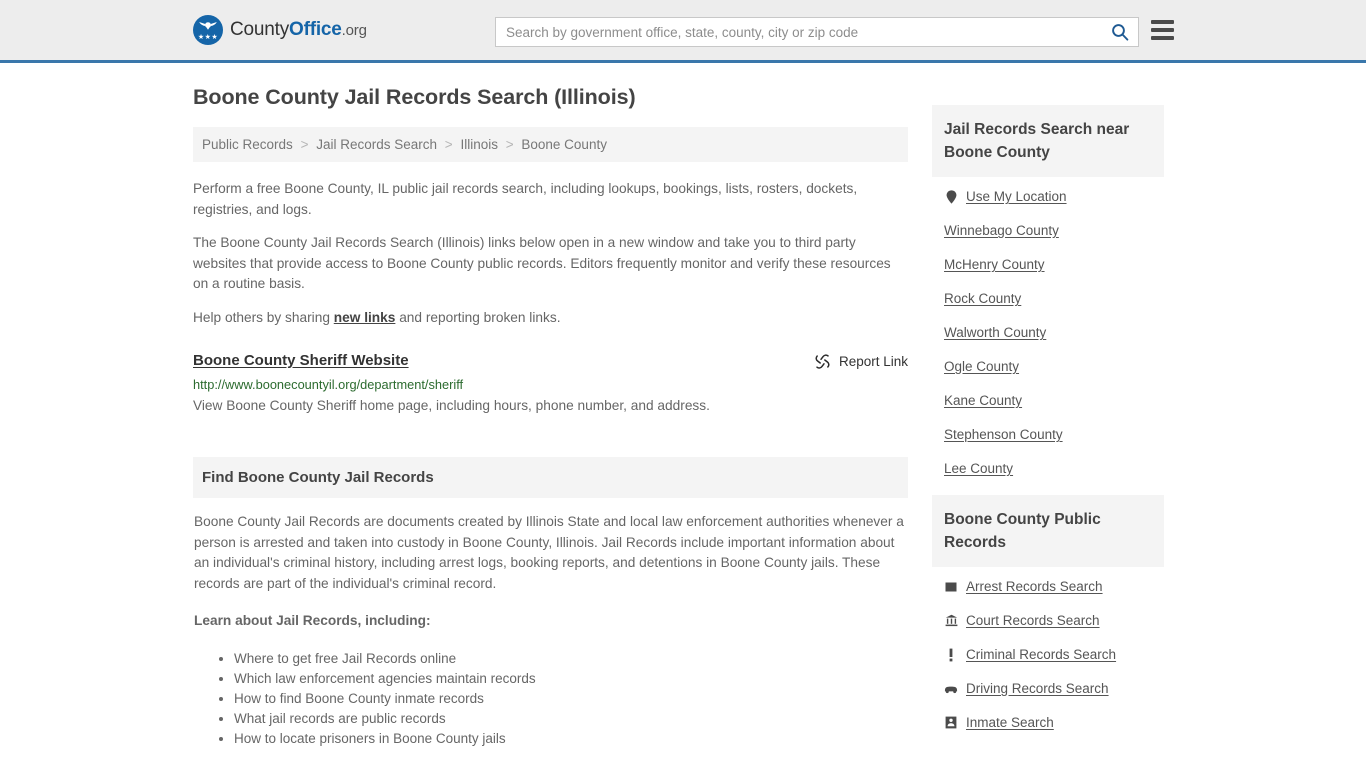 This screenshot has height=768, width=1366. What do you see at coordinates (951, 620) in the screenshot?
I see `courthouse-icon` at bounding box center [951, 620].